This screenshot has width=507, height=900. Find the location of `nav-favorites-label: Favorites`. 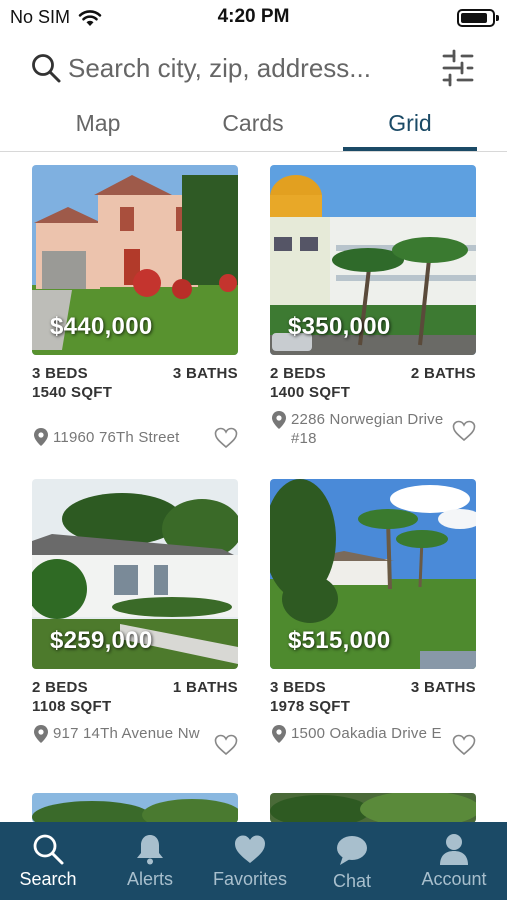

nav-favorites-label: Favorites is located at coordinates (250, 879).